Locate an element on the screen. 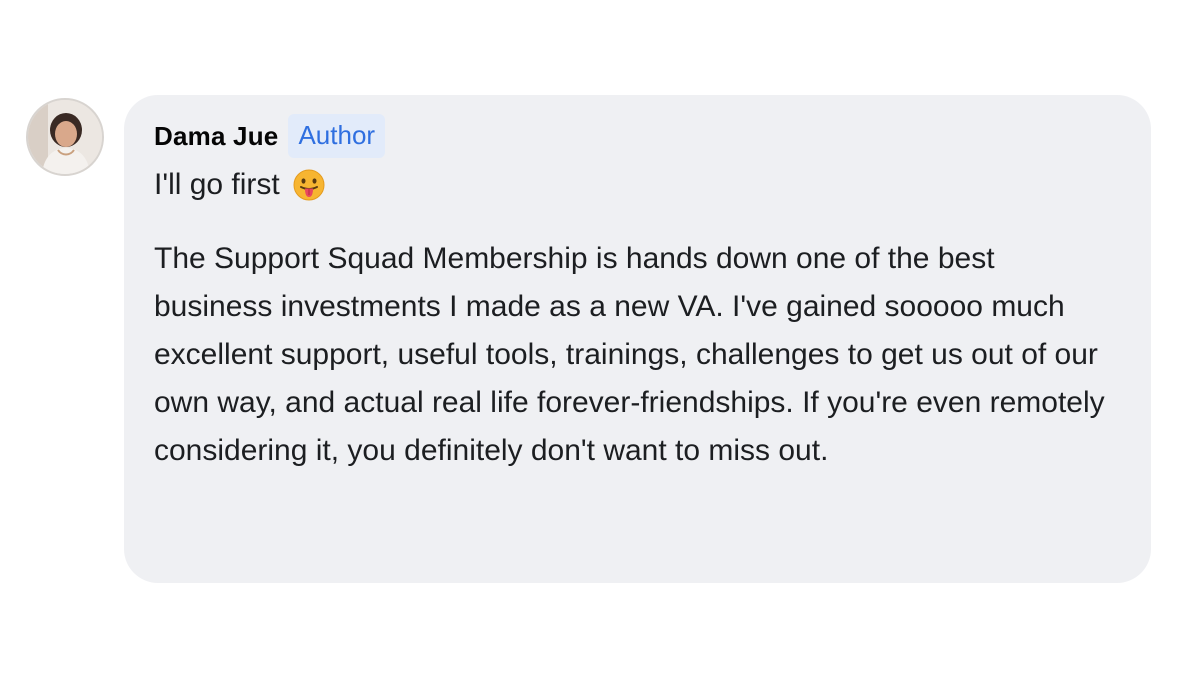  comment-actions-cut-off is located at coordinates (282, 593).